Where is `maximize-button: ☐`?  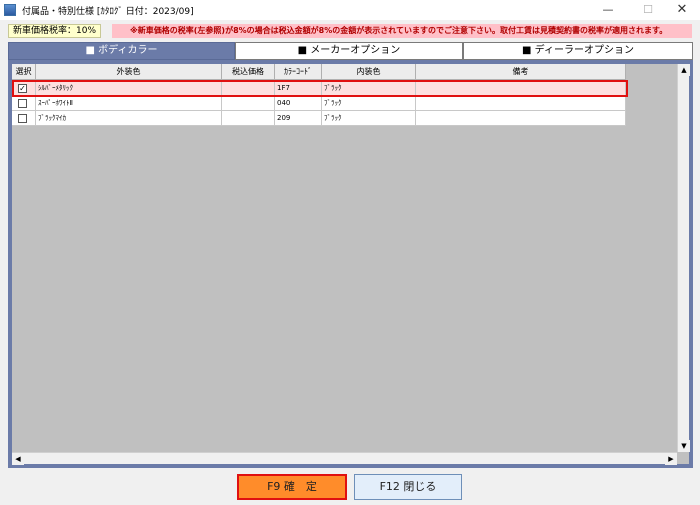
maximize-button: ☐ is located at coordinates (648, 10).